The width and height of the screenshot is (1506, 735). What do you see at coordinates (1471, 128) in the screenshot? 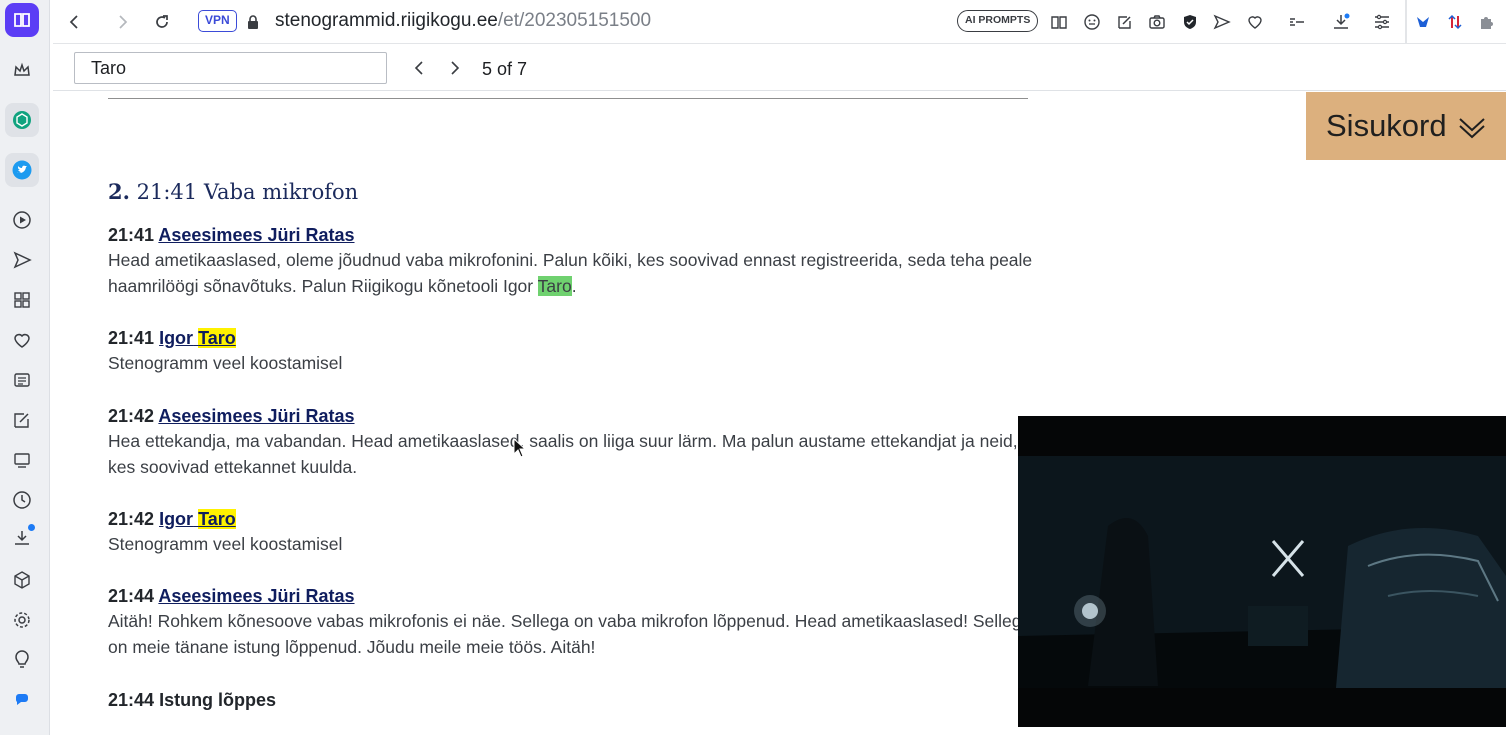
I see `chevron-down-icon` at bounding box center [1471, 128].